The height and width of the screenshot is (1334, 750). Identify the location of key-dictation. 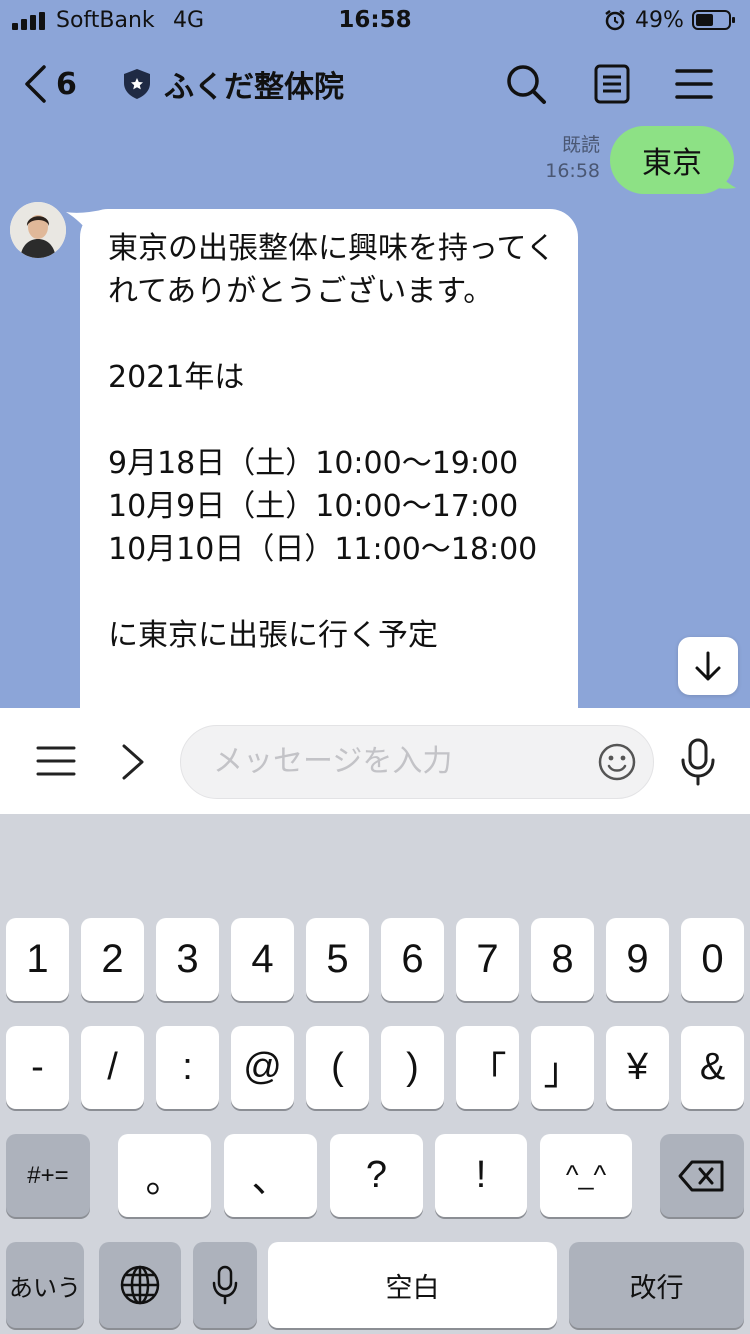
(225, 1285).